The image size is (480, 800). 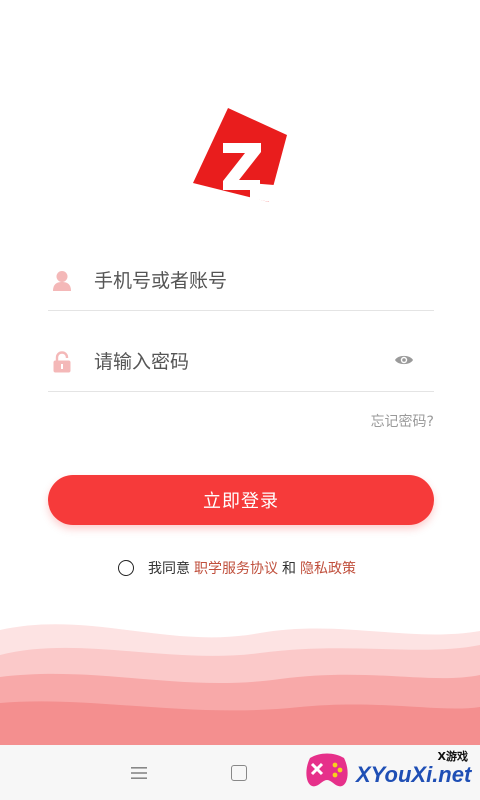 I want to click on watermark: XYouXi.net X游戏, so click(x=386, y=773).